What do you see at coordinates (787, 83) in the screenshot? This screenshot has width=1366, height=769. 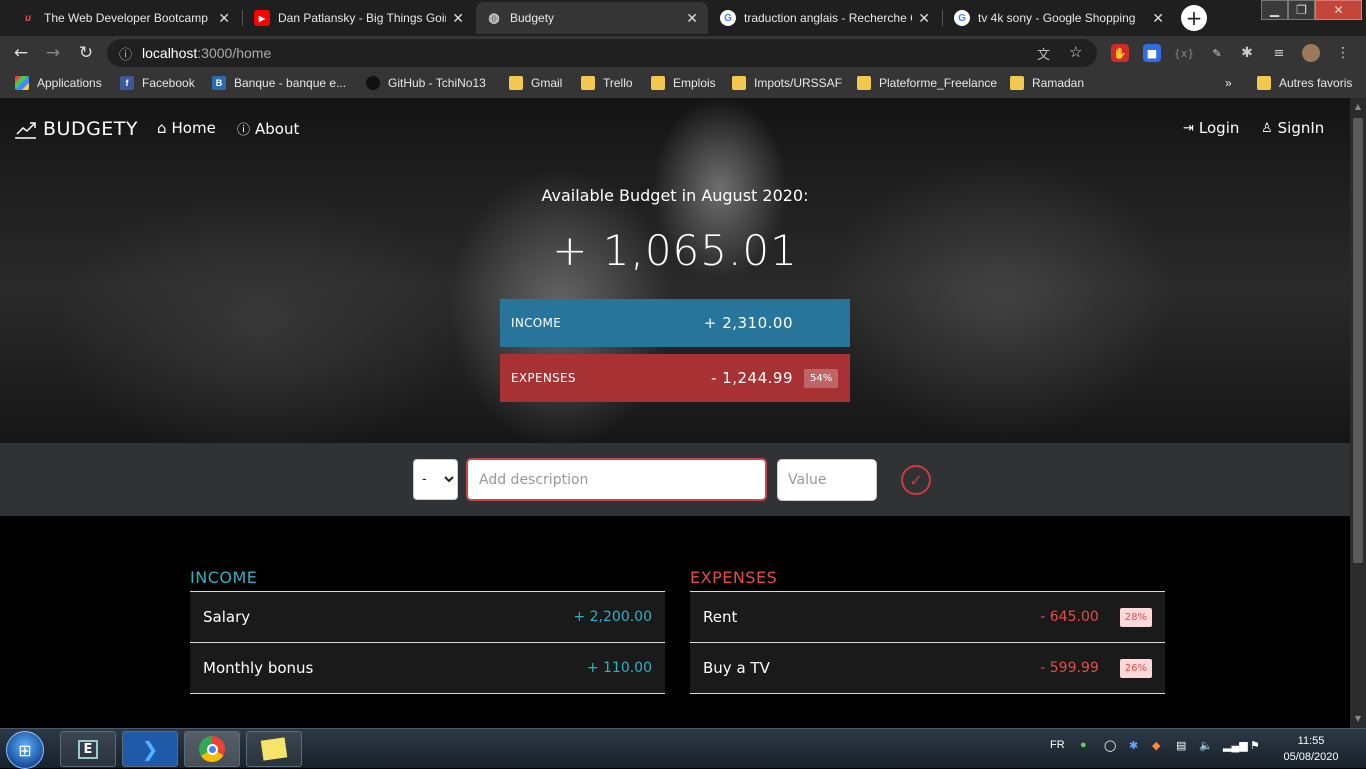 I see `bookmark-impots: Impots/URSSAF` at bounding box center [787, 83].